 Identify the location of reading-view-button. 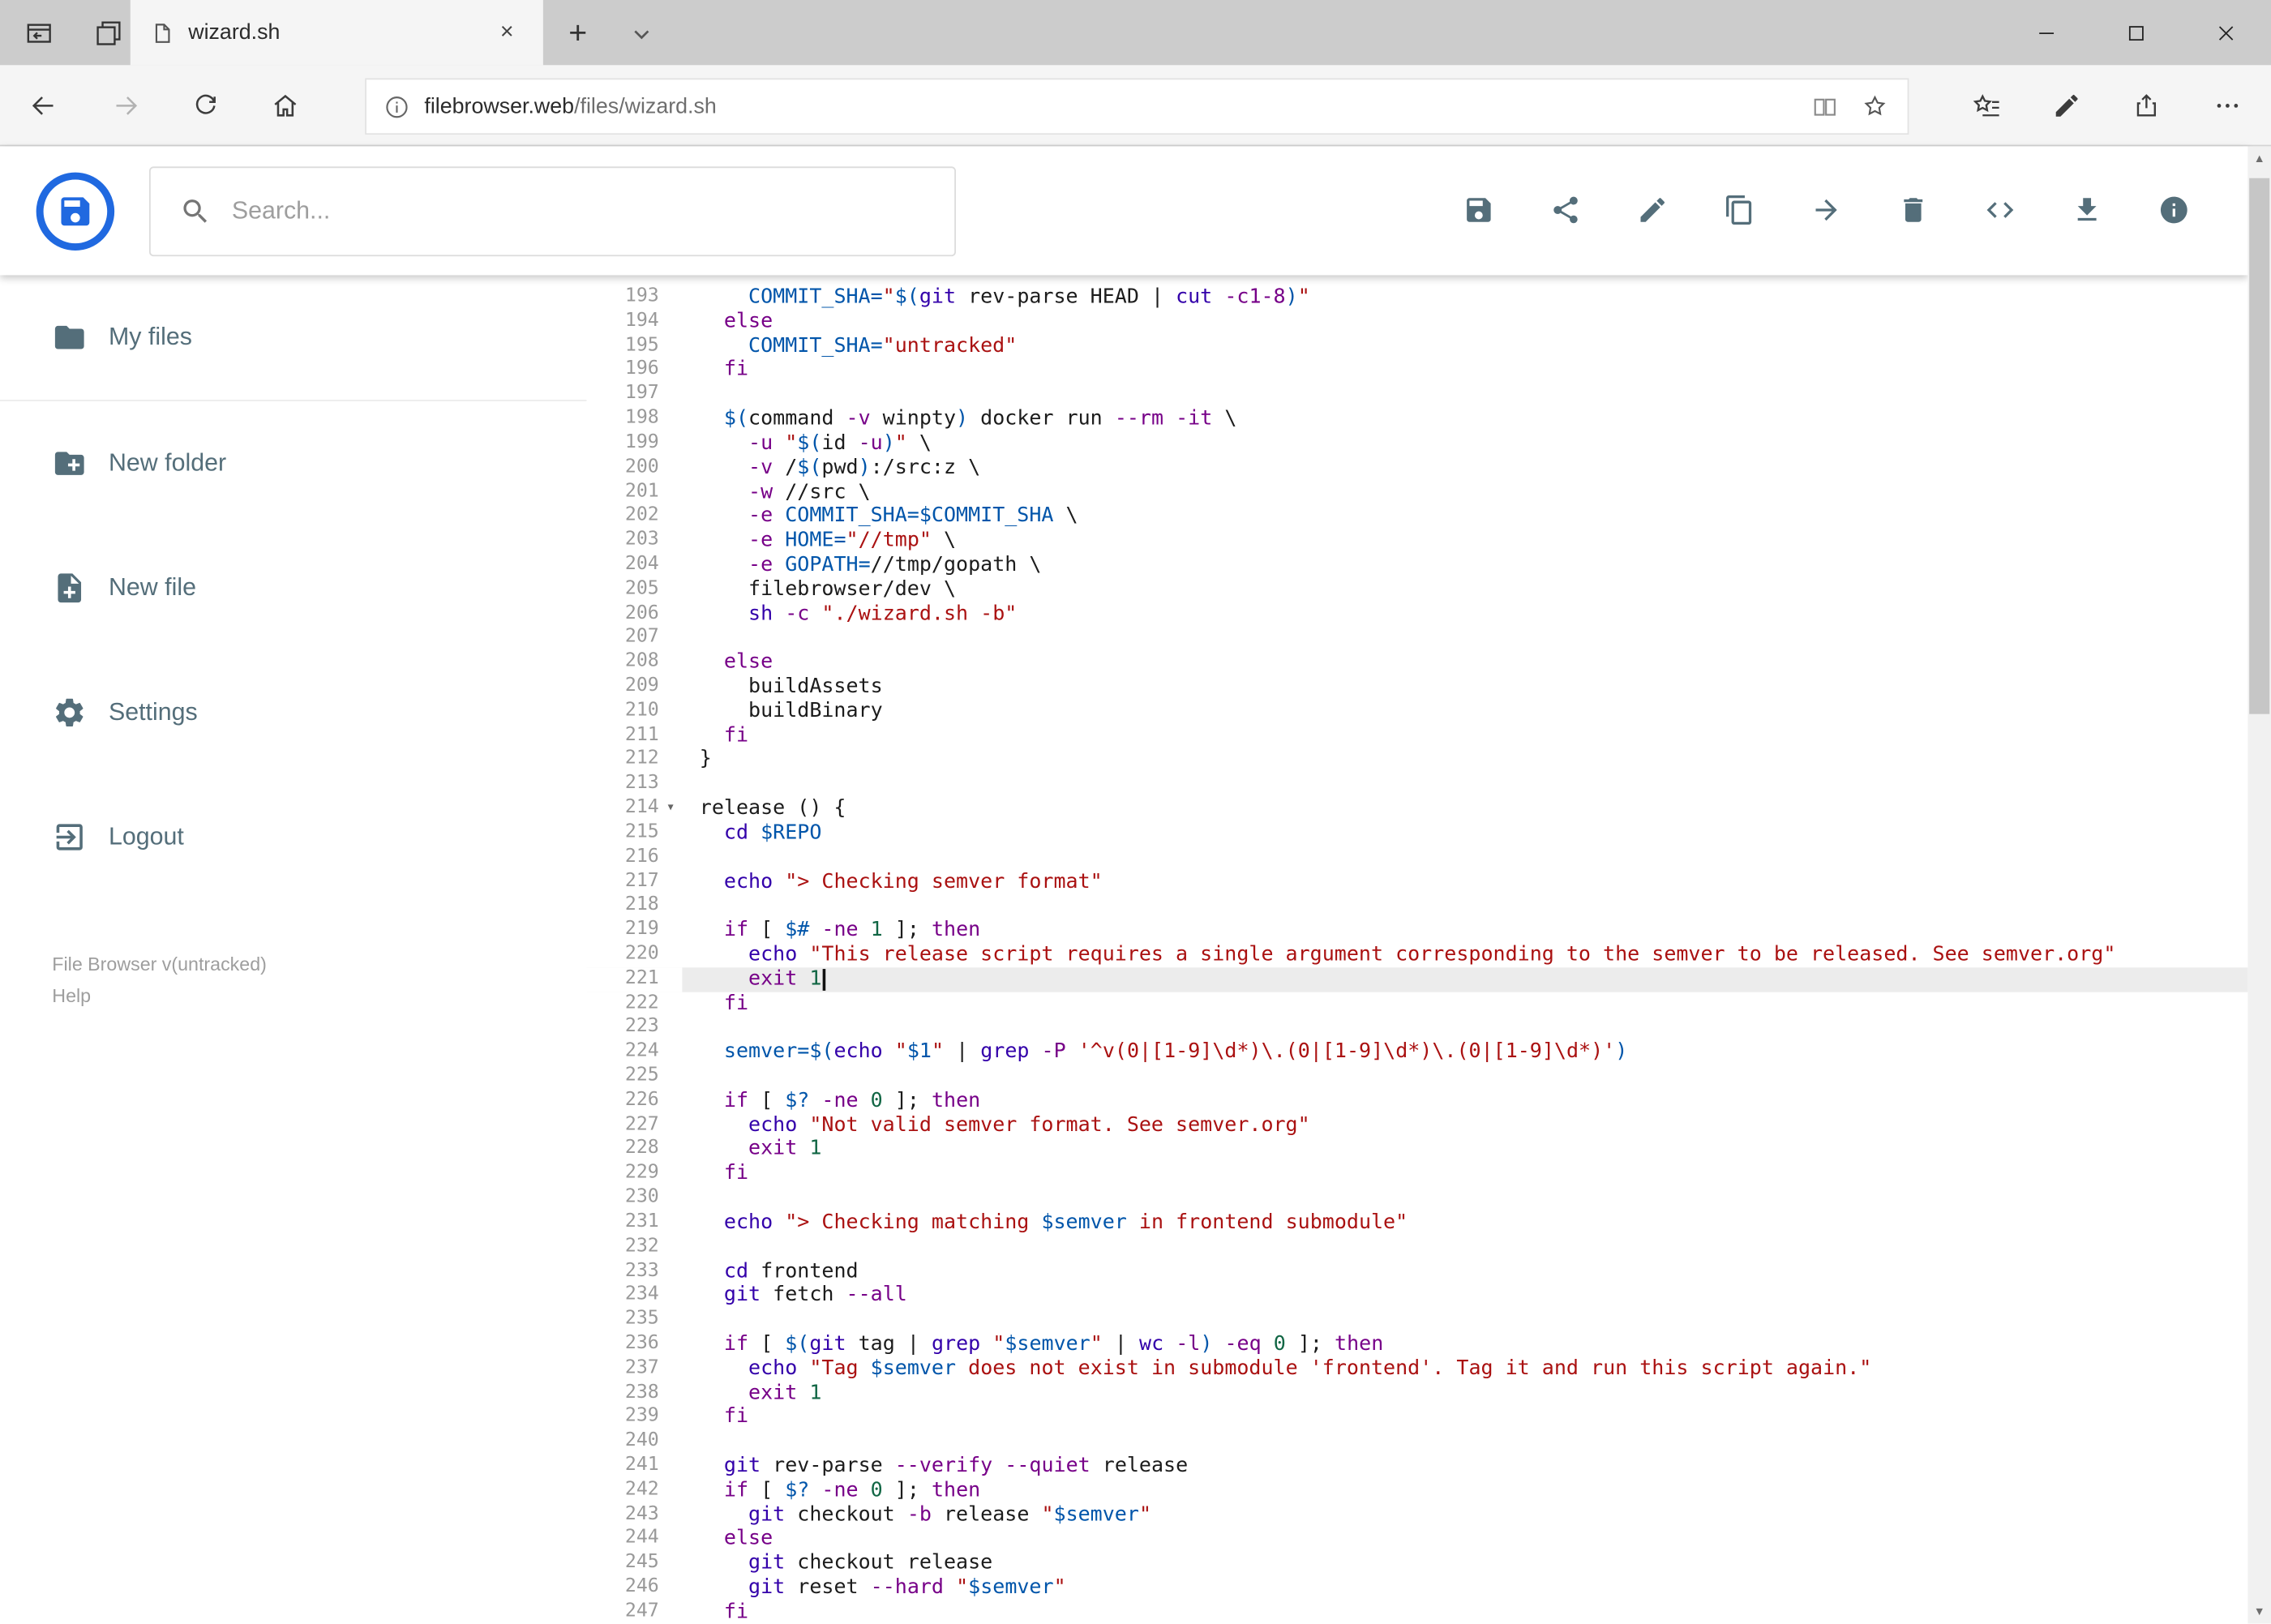
(1825, 106).